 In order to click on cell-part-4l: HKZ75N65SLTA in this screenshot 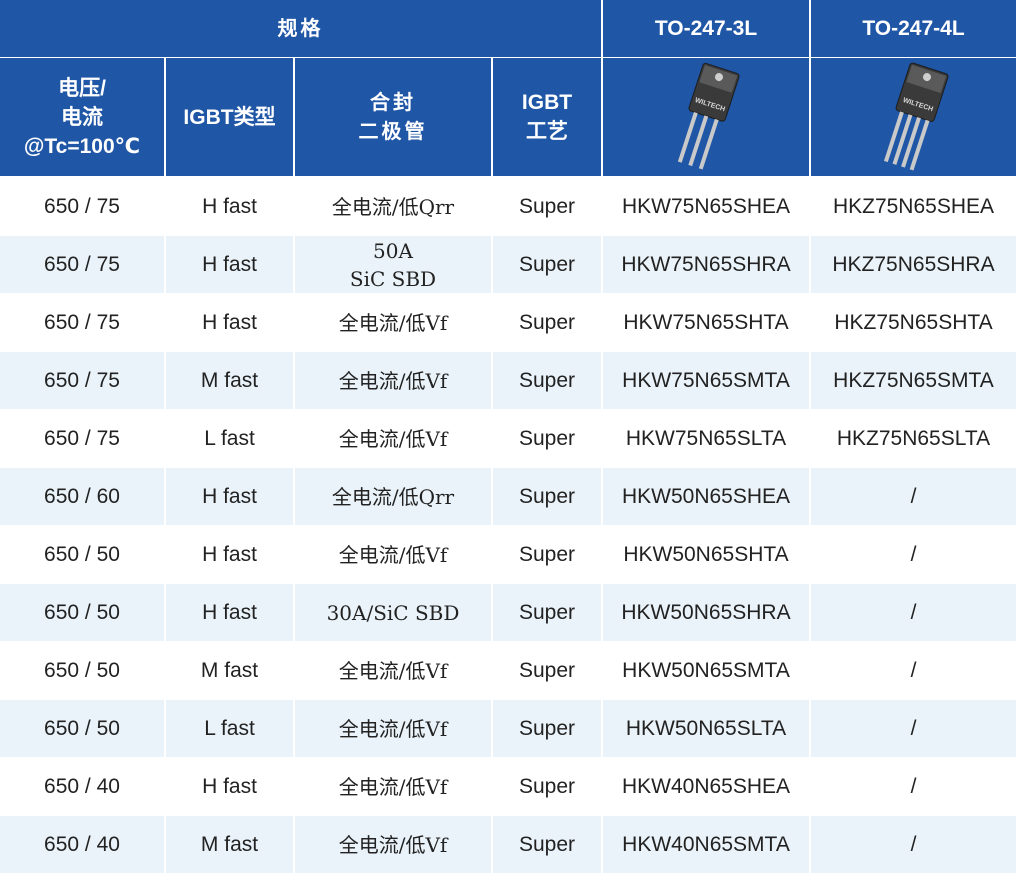, I will do `click(913, 438)`.